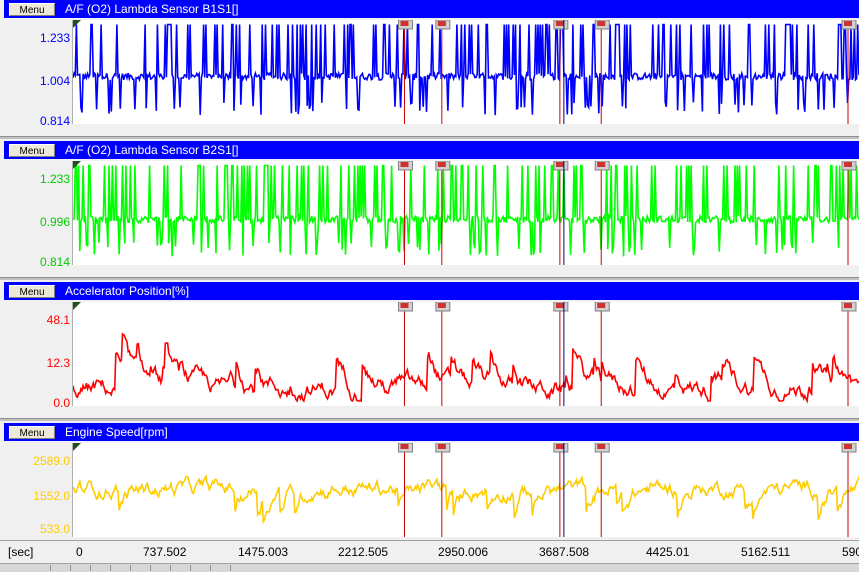 The width and height of the screenshot is (859, 572). What do you see at coordinates (21, 552) in the screenshot?
I see `time-axis-unit: [sec]` at bounding box center [21, 552].